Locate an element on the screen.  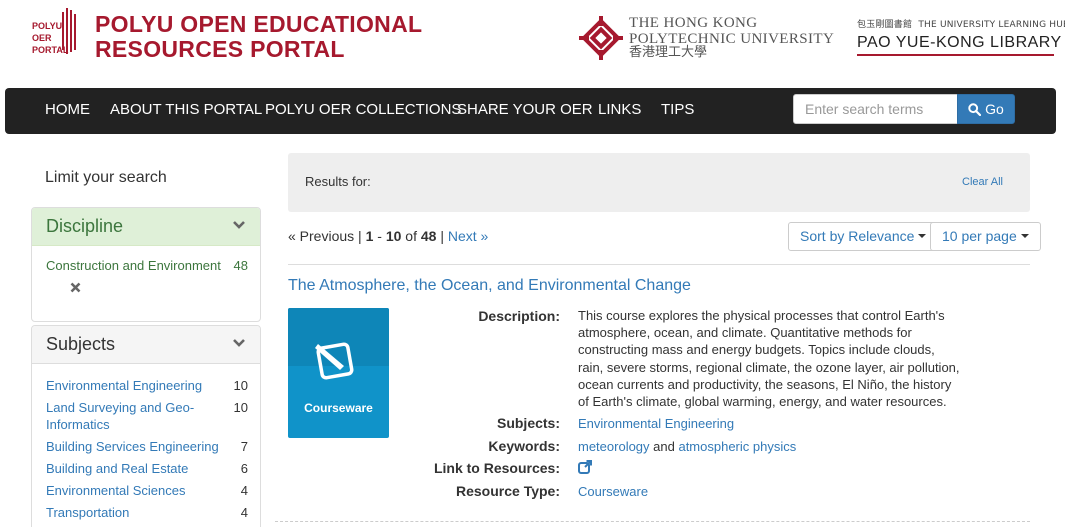
selected-discipline: Construction and Environment 48 is located at coordinates (147, 265).